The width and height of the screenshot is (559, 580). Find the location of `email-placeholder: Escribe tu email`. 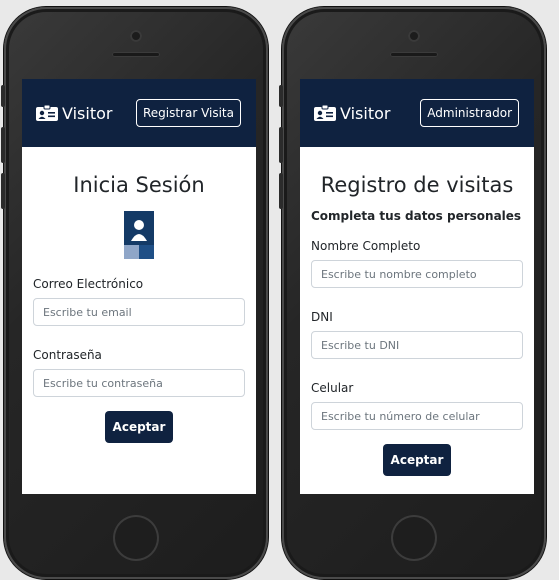

email-placeholder: Escribe tu email is located at coordinates (87, 312).